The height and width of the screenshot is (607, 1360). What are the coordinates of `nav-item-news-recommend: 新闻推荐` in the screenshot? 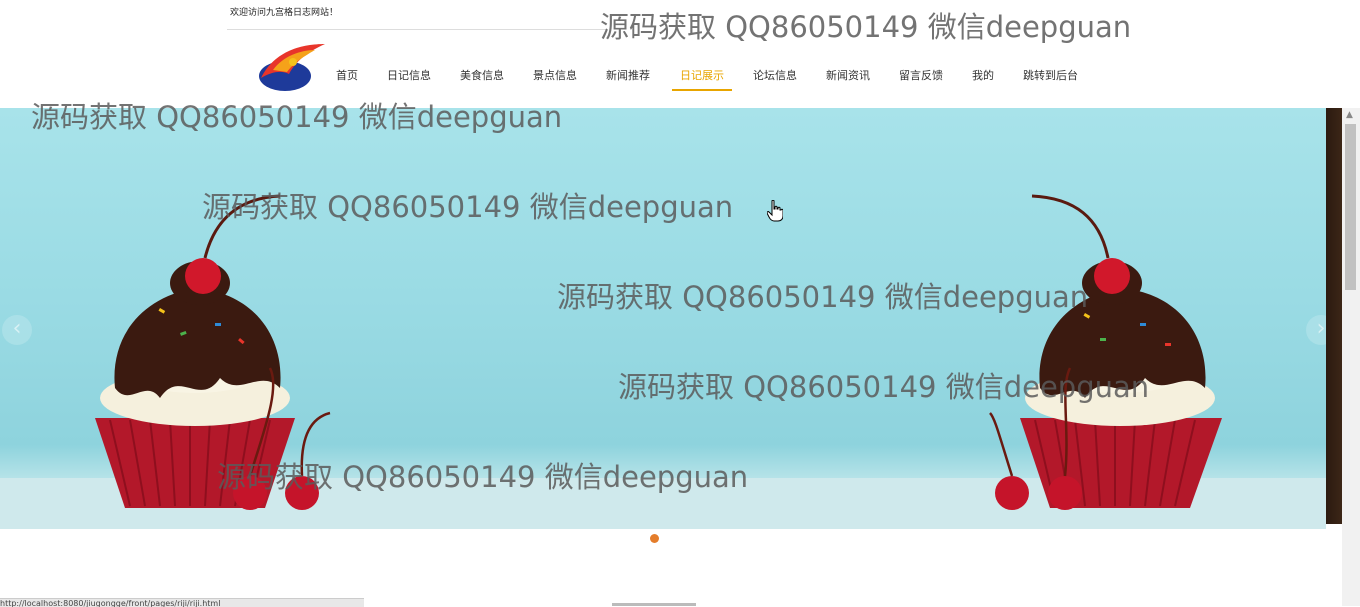 It's located at (628, 72).